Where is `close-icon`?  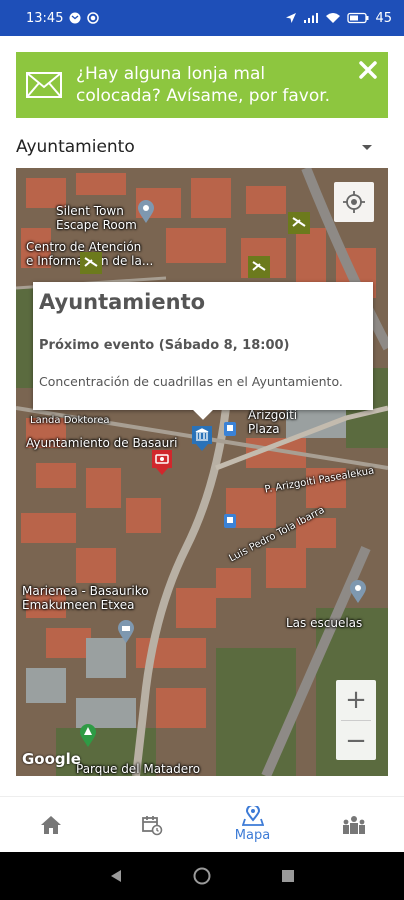
close-icon is located at coordinates (368, 70).